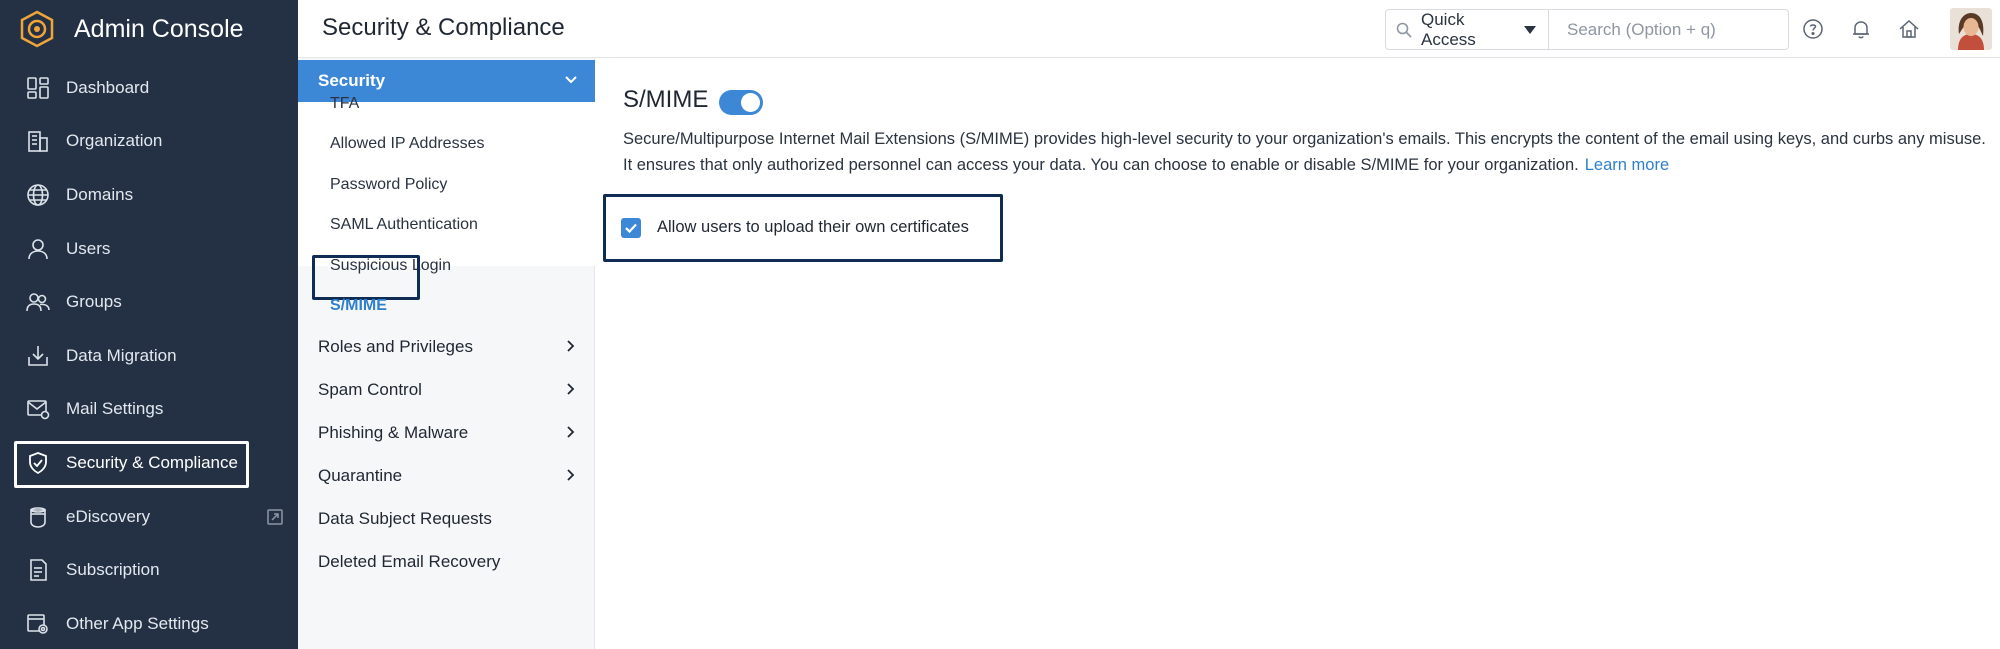 The width and height of the screenshot is (2000, 649). I want to click on brand: Admin Console, so click(149, 29).